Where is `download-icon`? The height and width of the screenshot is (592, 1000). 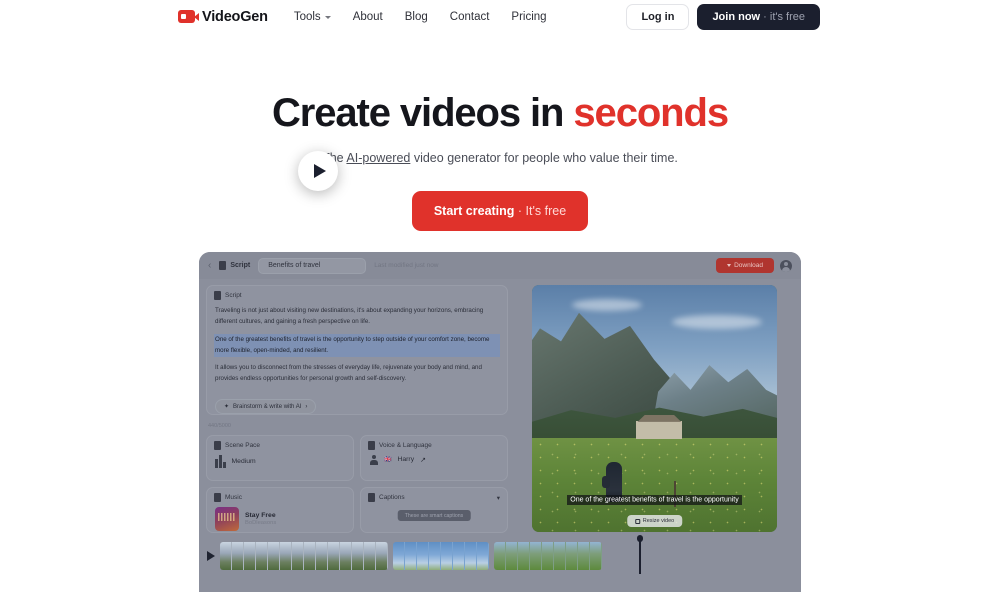 download-icon is located at coordinates (729, 265).